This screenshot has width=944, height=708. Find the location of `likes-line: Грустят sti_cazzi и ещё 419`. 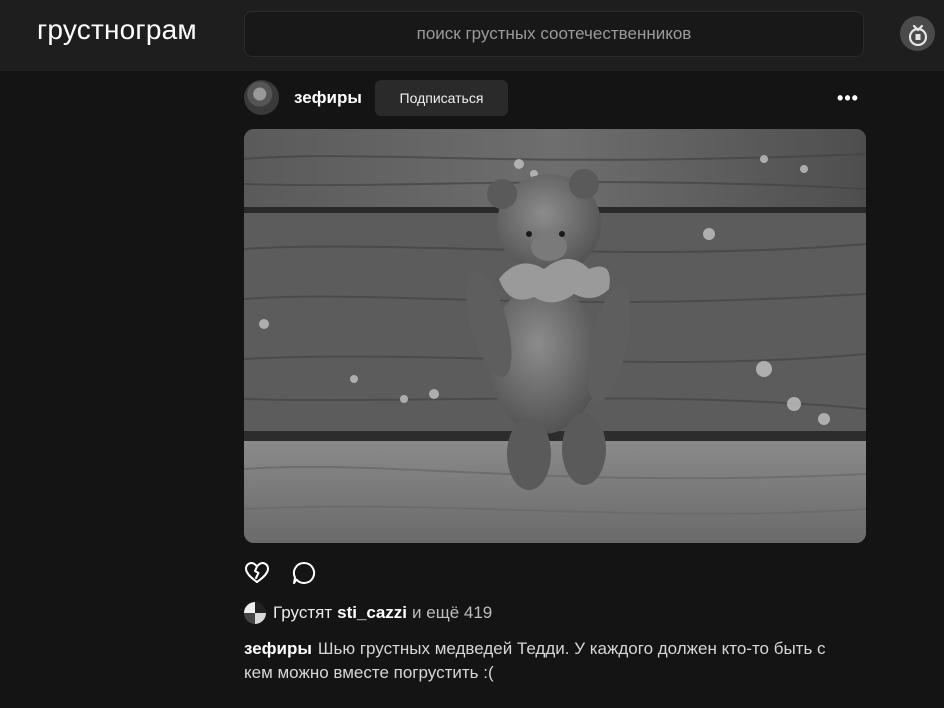

likes-line: Грустят sti_cazzi и ещё 419 is located at coordinates (368, 613).